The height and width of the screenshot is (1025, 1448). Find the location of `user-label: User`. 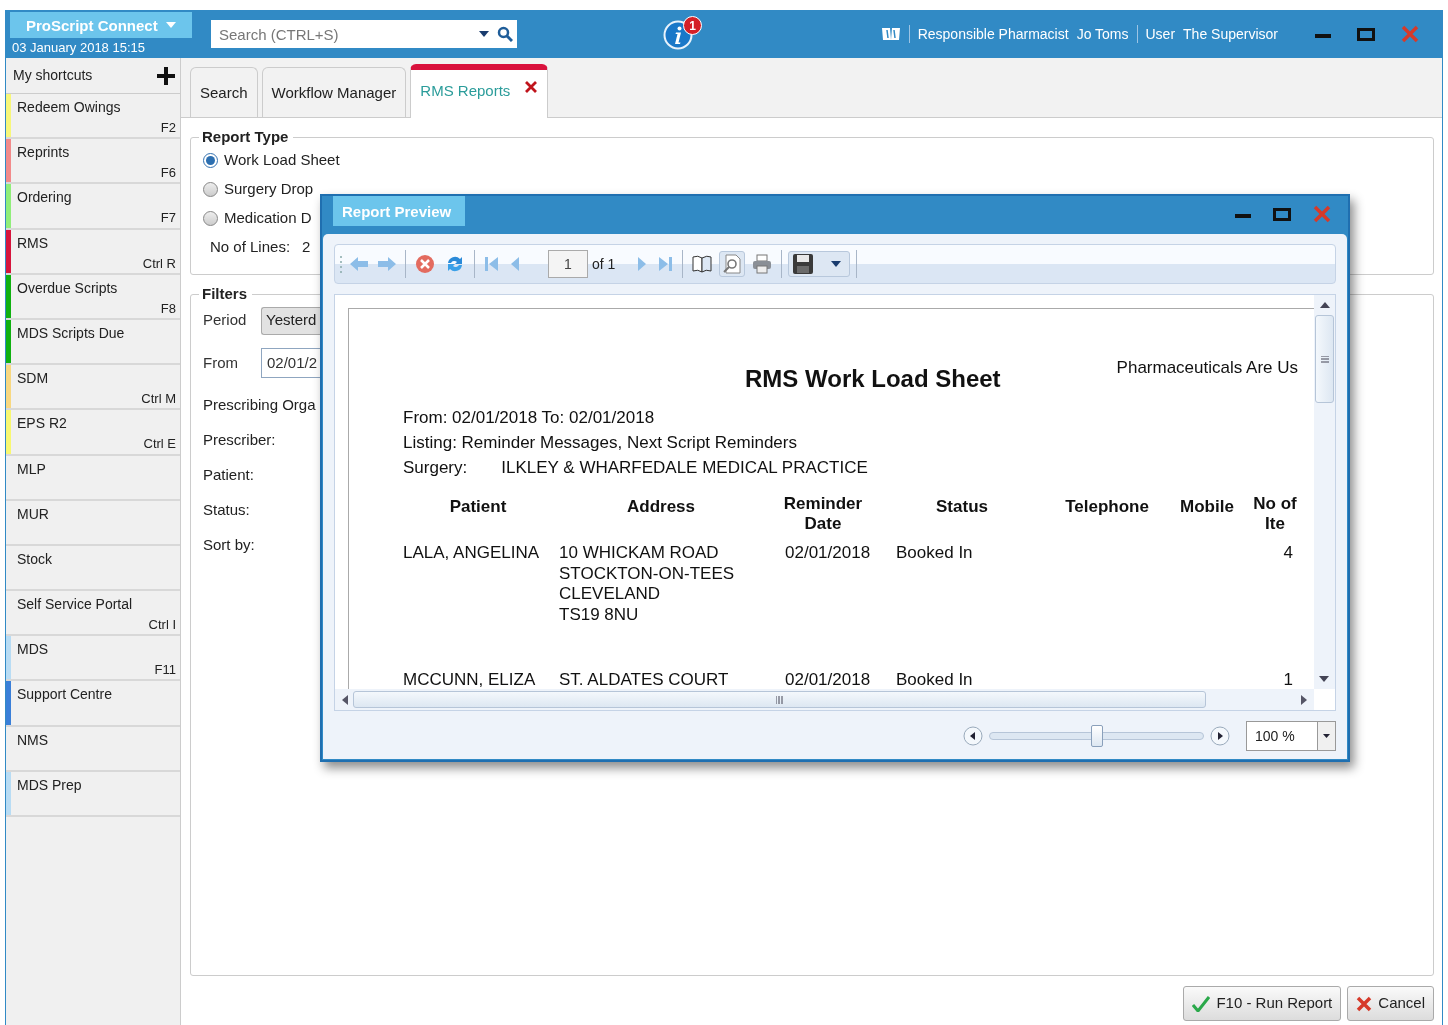

user-label: User is located at coordinates (1160, 34).